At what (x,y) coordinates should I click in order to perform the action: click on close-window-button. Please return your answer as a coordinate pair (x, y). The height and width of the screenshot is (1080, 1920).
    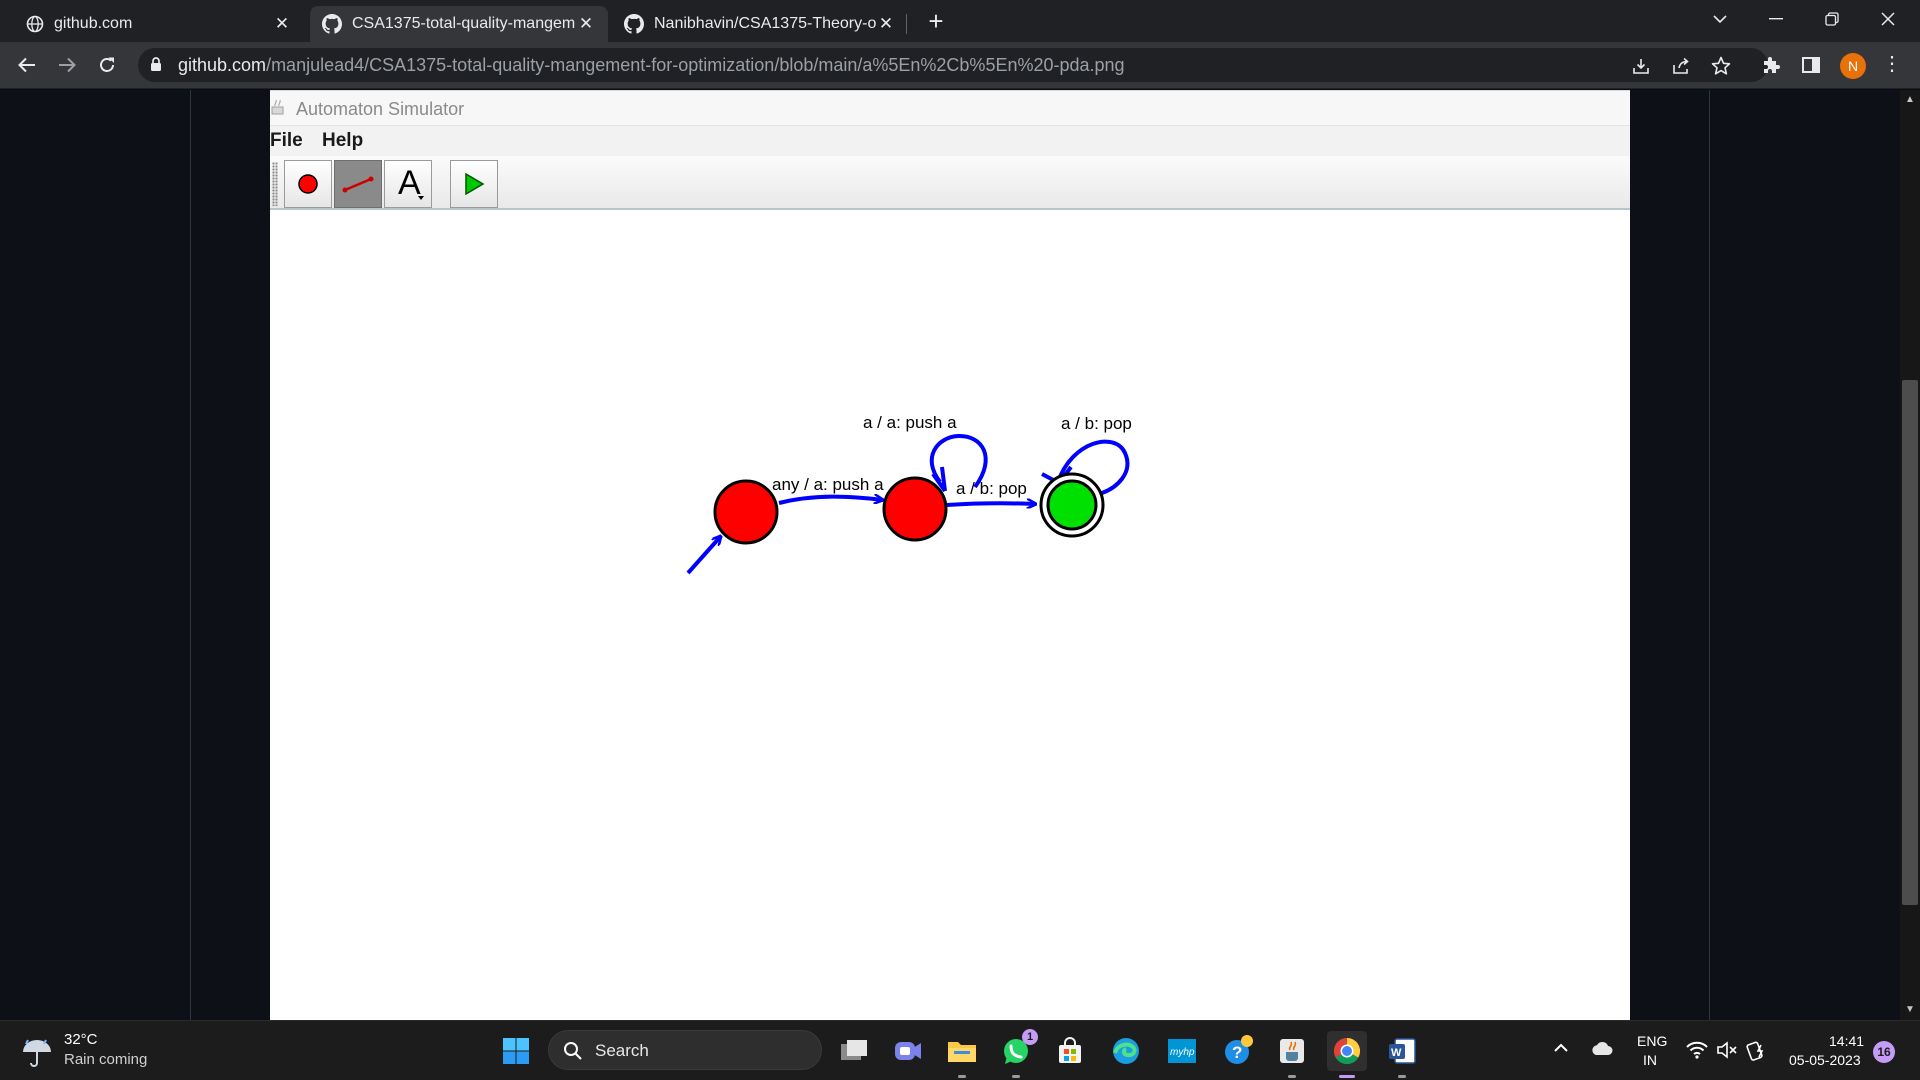
    Looking at the image, I should click on (1888, 19).